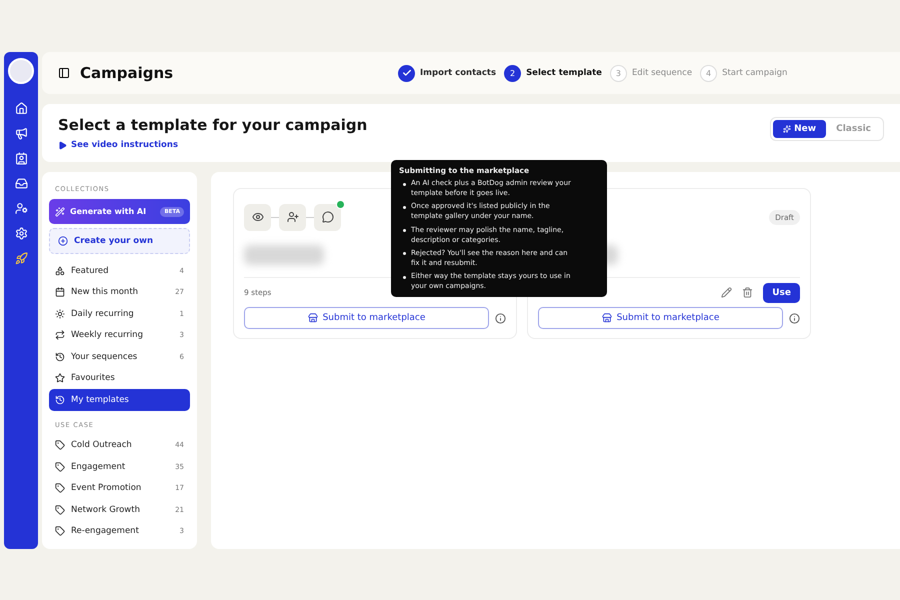  What do you see at coordinates (60, 271) in the screenshot?
I see `shapes-icon` at bounding box center [60, 271].